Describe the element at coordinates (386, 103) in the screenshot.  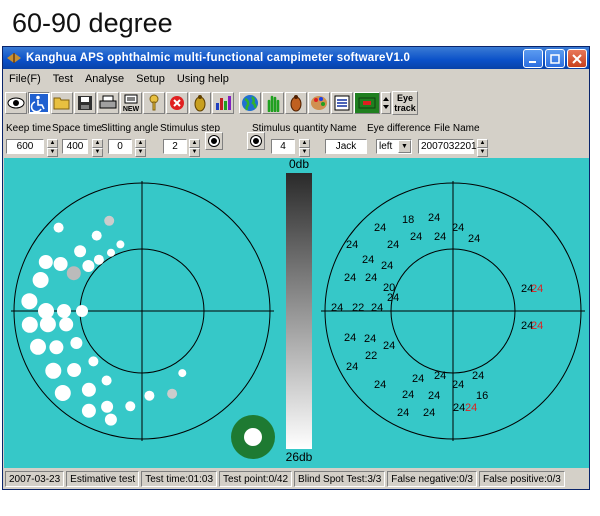
I see `arrow-button` at that location.